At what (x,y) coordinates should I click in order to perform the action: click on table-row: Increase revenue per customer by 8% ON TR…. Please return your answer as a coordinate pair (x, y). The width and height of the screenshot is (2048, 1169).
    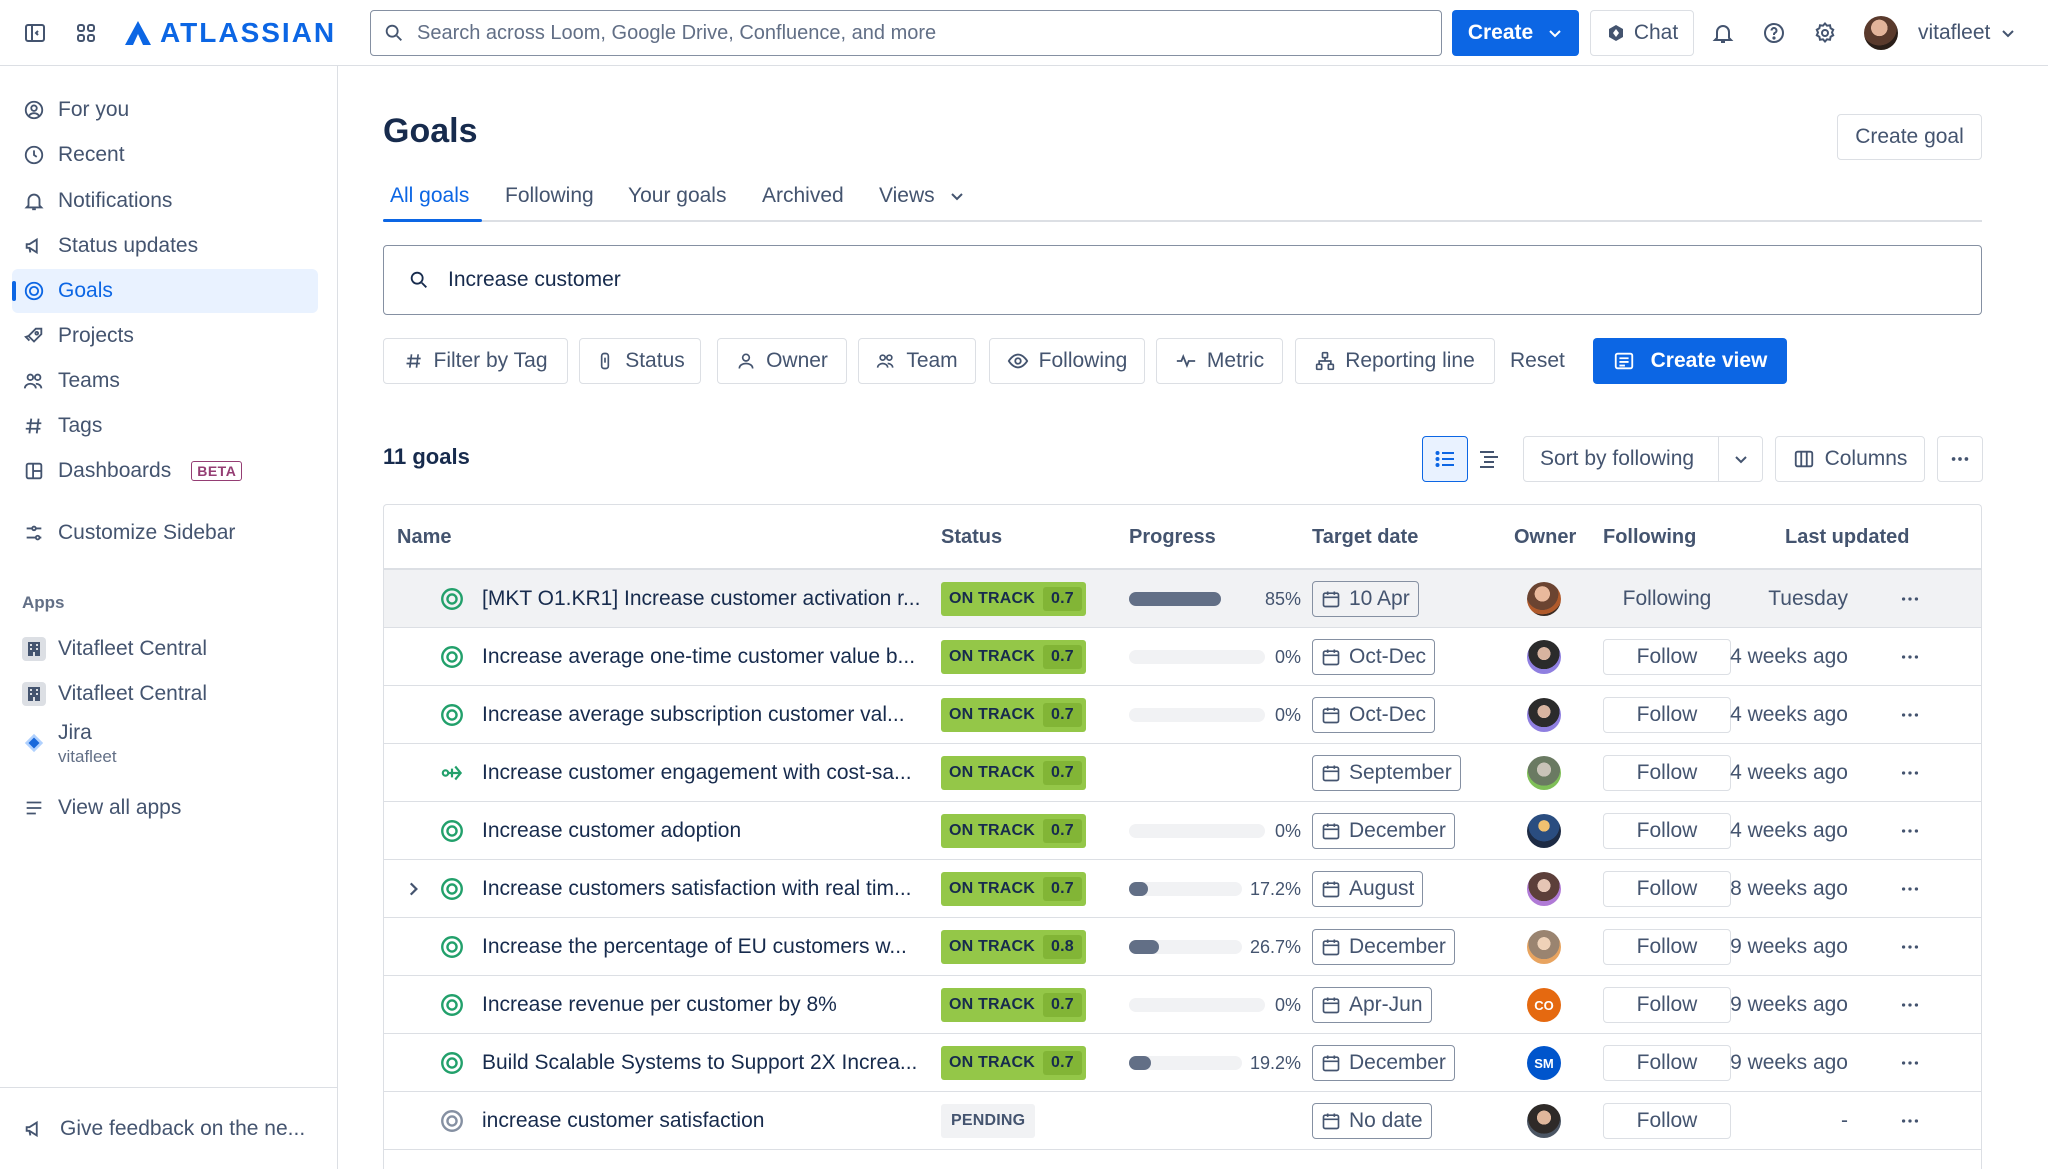
    Looking at the image, I should click on (1182, 1005).